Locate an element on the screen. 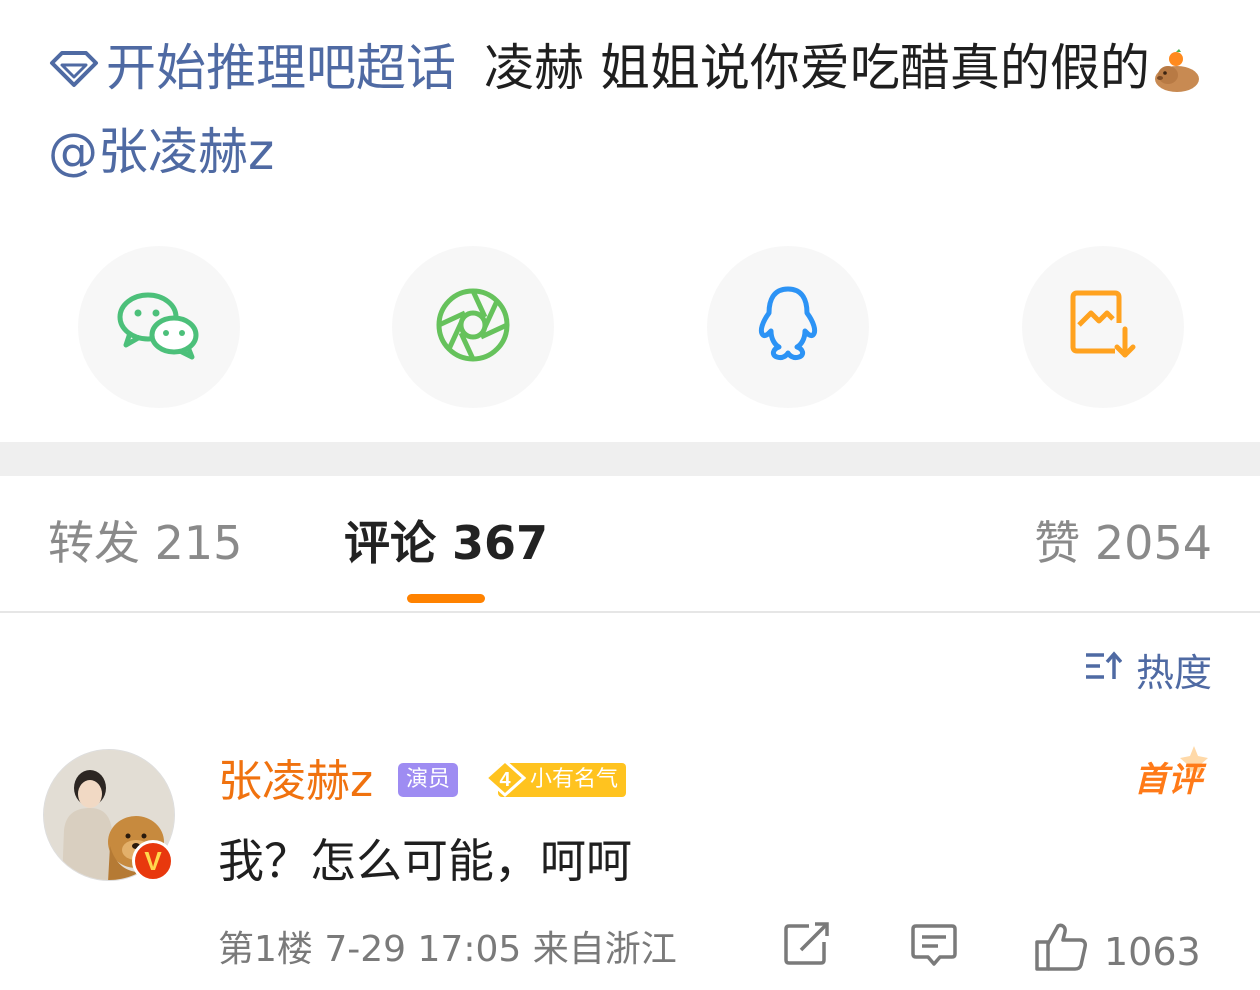  share-qq-button is located at coordinates (788, 327).